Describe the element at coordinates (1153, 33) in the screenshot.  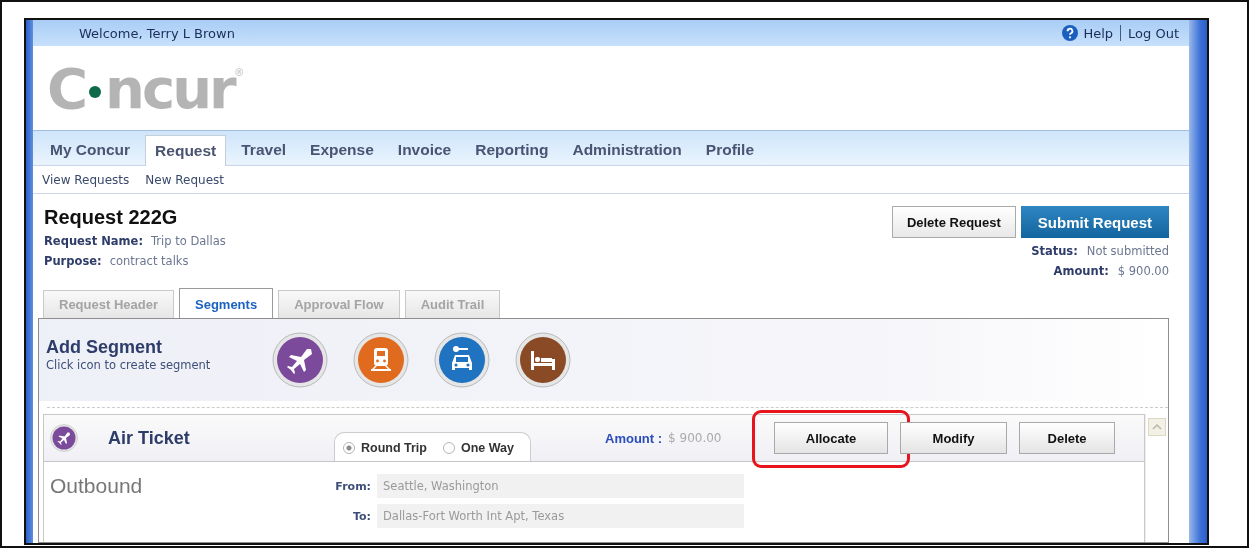
I see `logout-link: Log Out` at that location.